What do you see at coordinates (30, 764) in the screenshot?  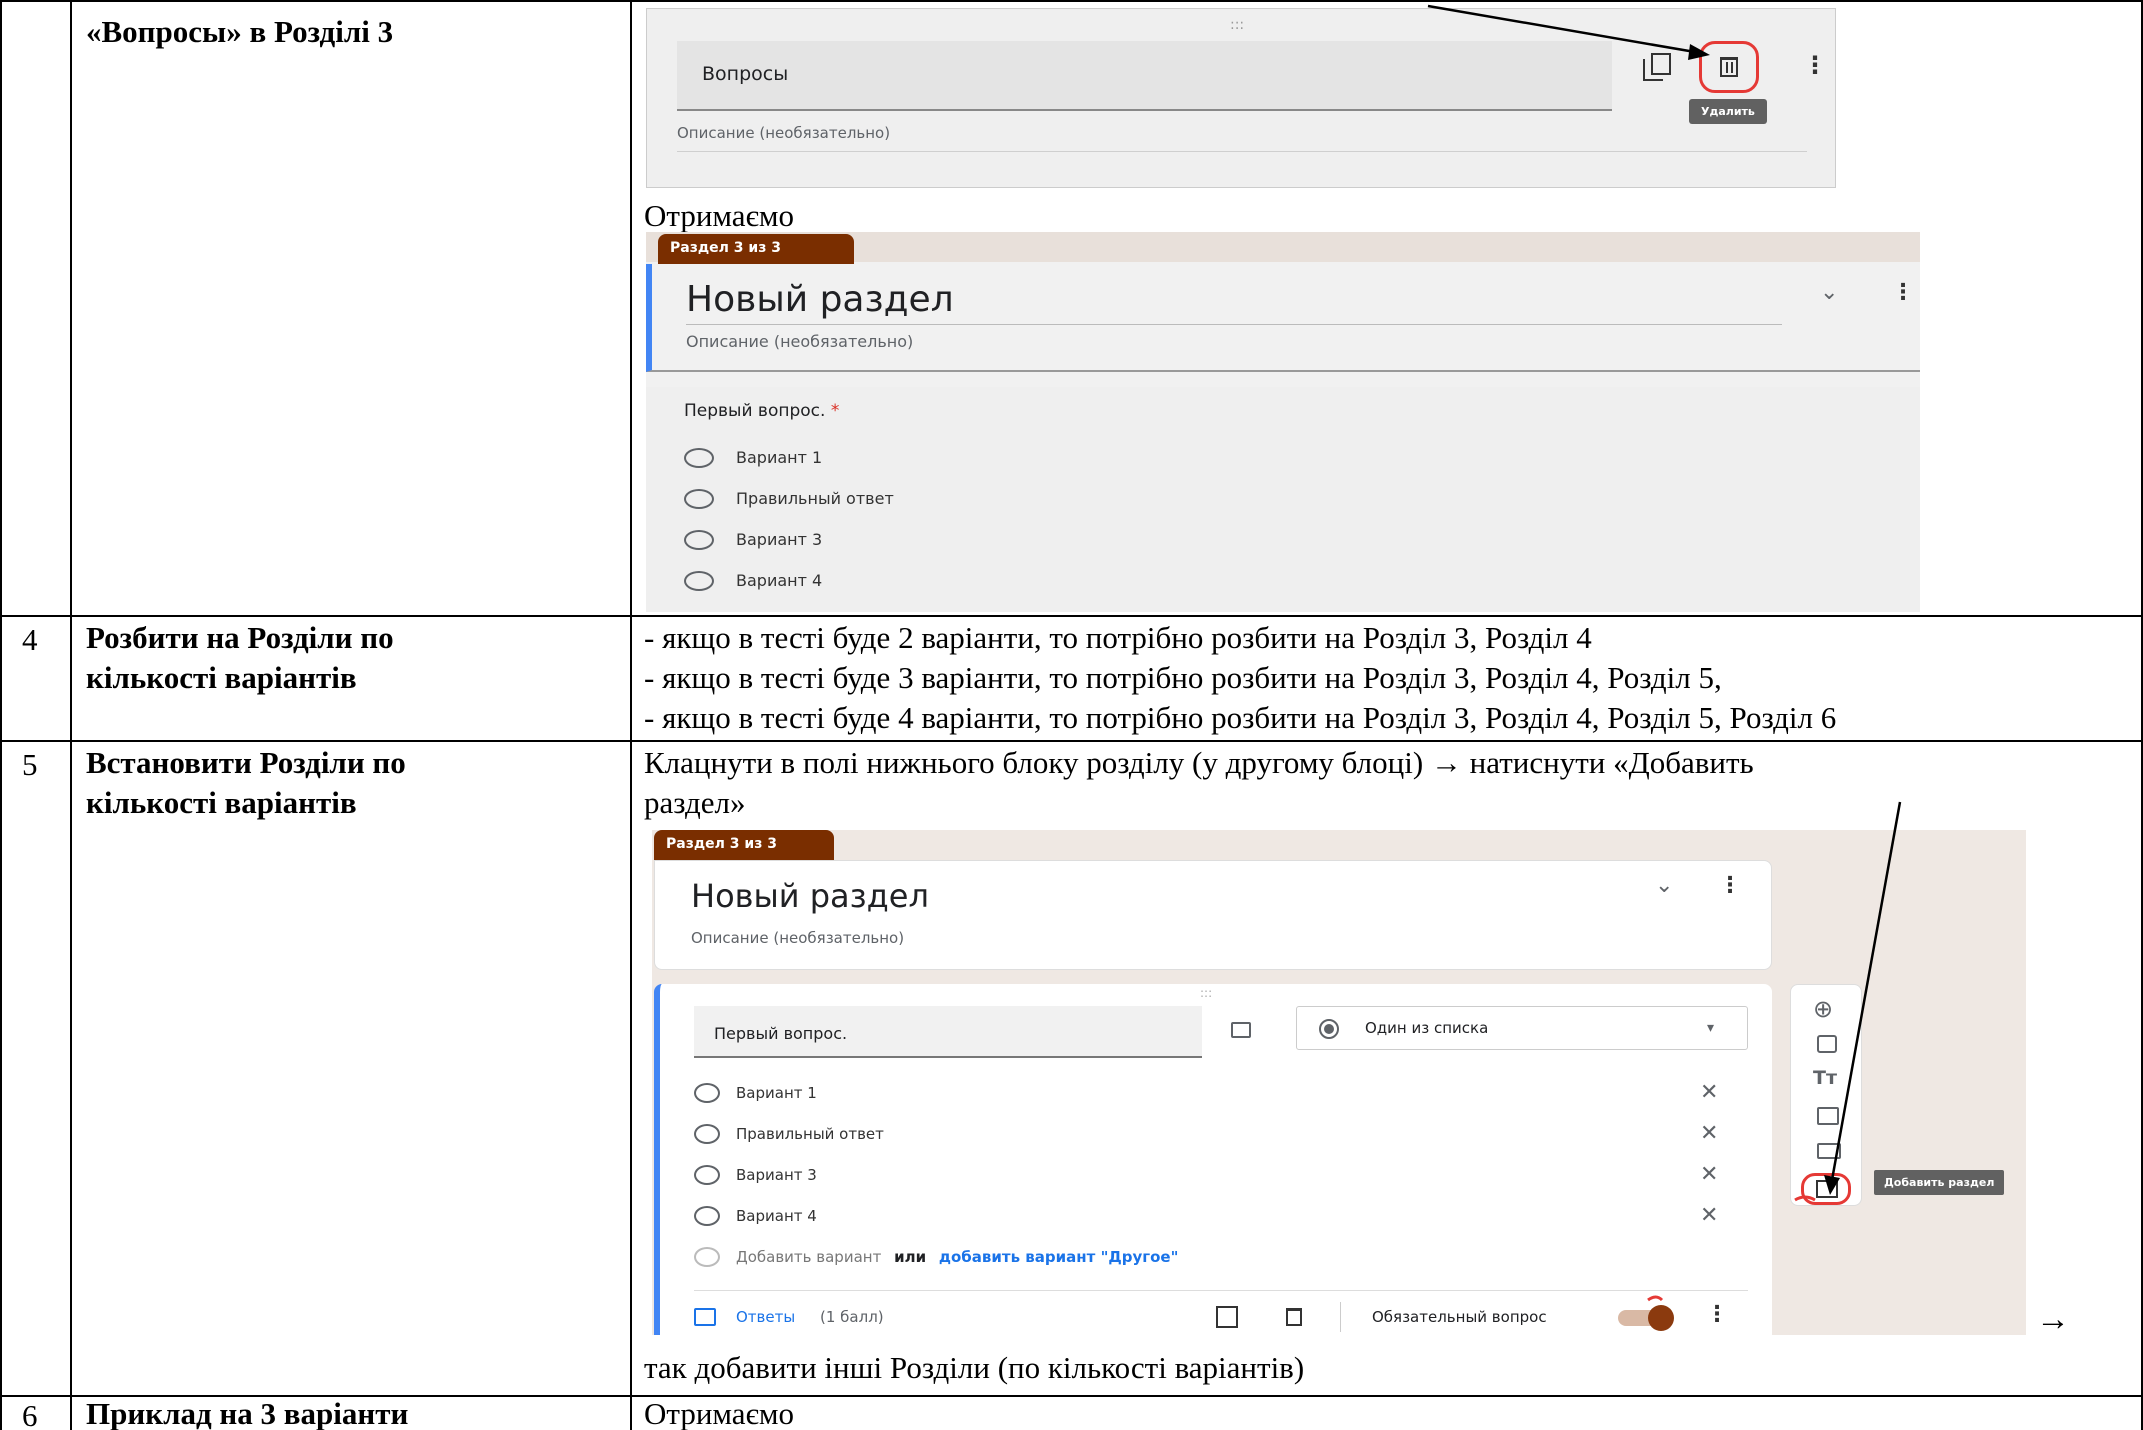 I see `row-number: 5` at bounding box center [30, 764].